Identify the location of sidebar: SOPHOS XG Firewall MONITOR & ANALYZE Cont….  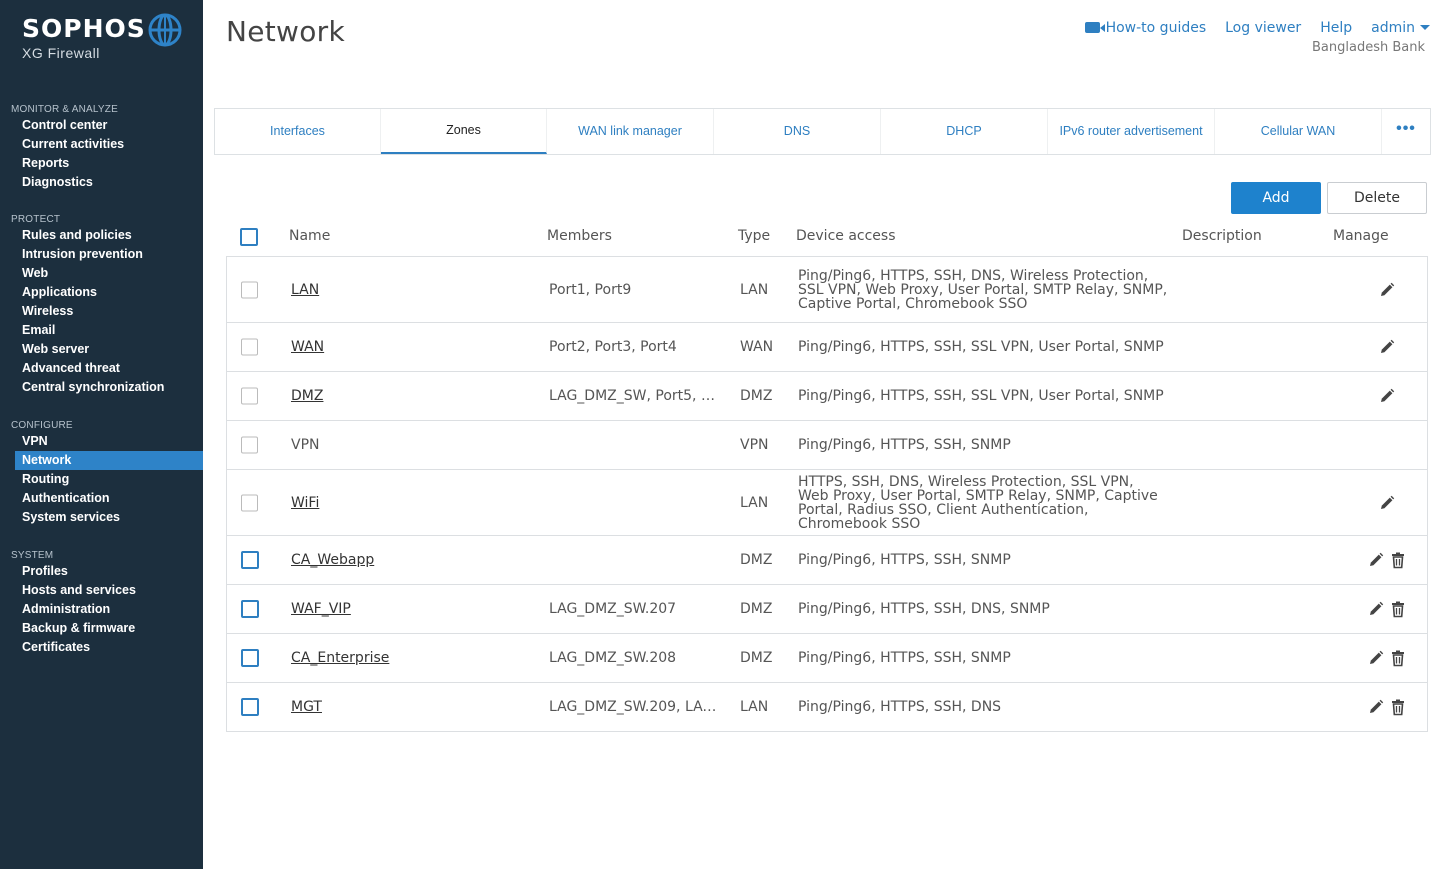
(101, 434).